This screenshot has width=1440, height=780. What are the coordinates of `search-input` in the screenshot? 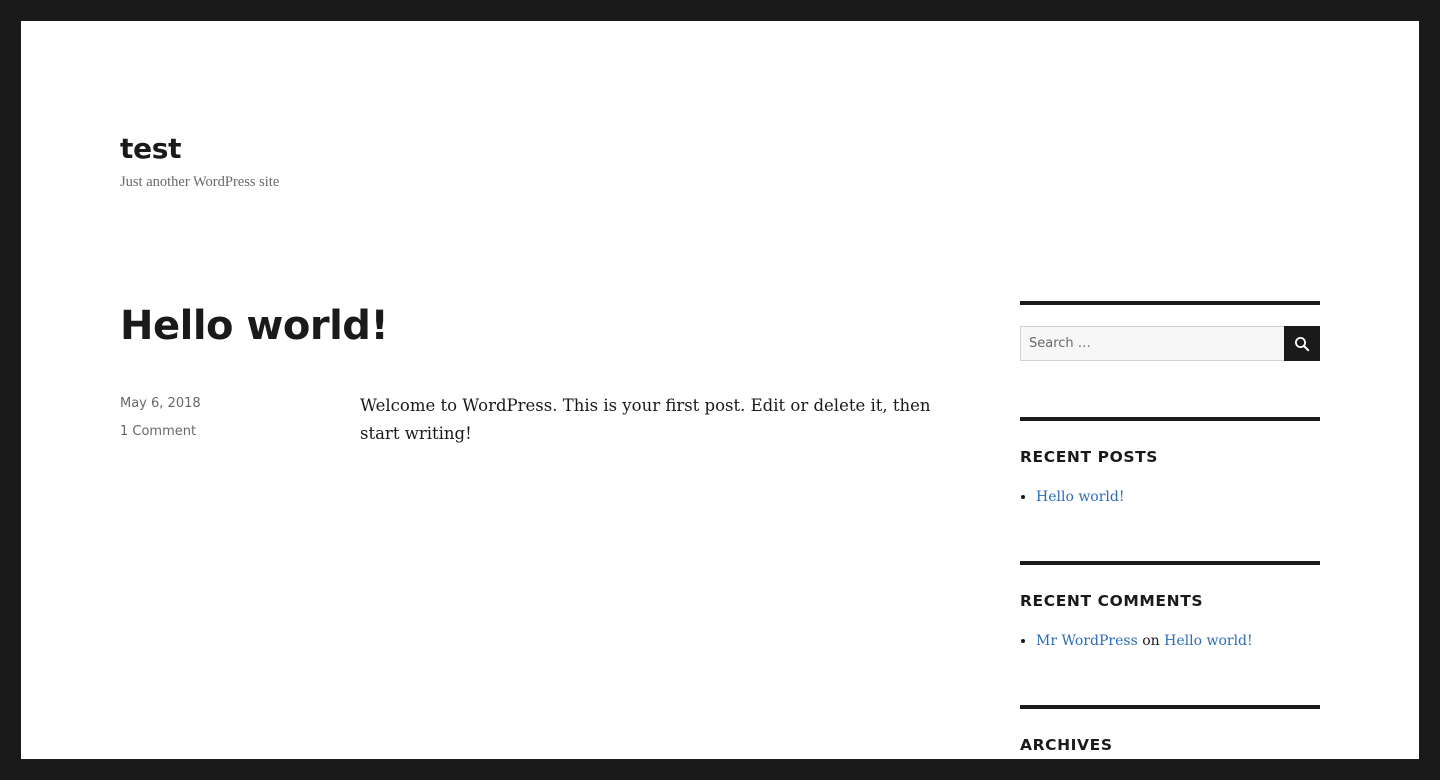 It's located at (1152, 343).